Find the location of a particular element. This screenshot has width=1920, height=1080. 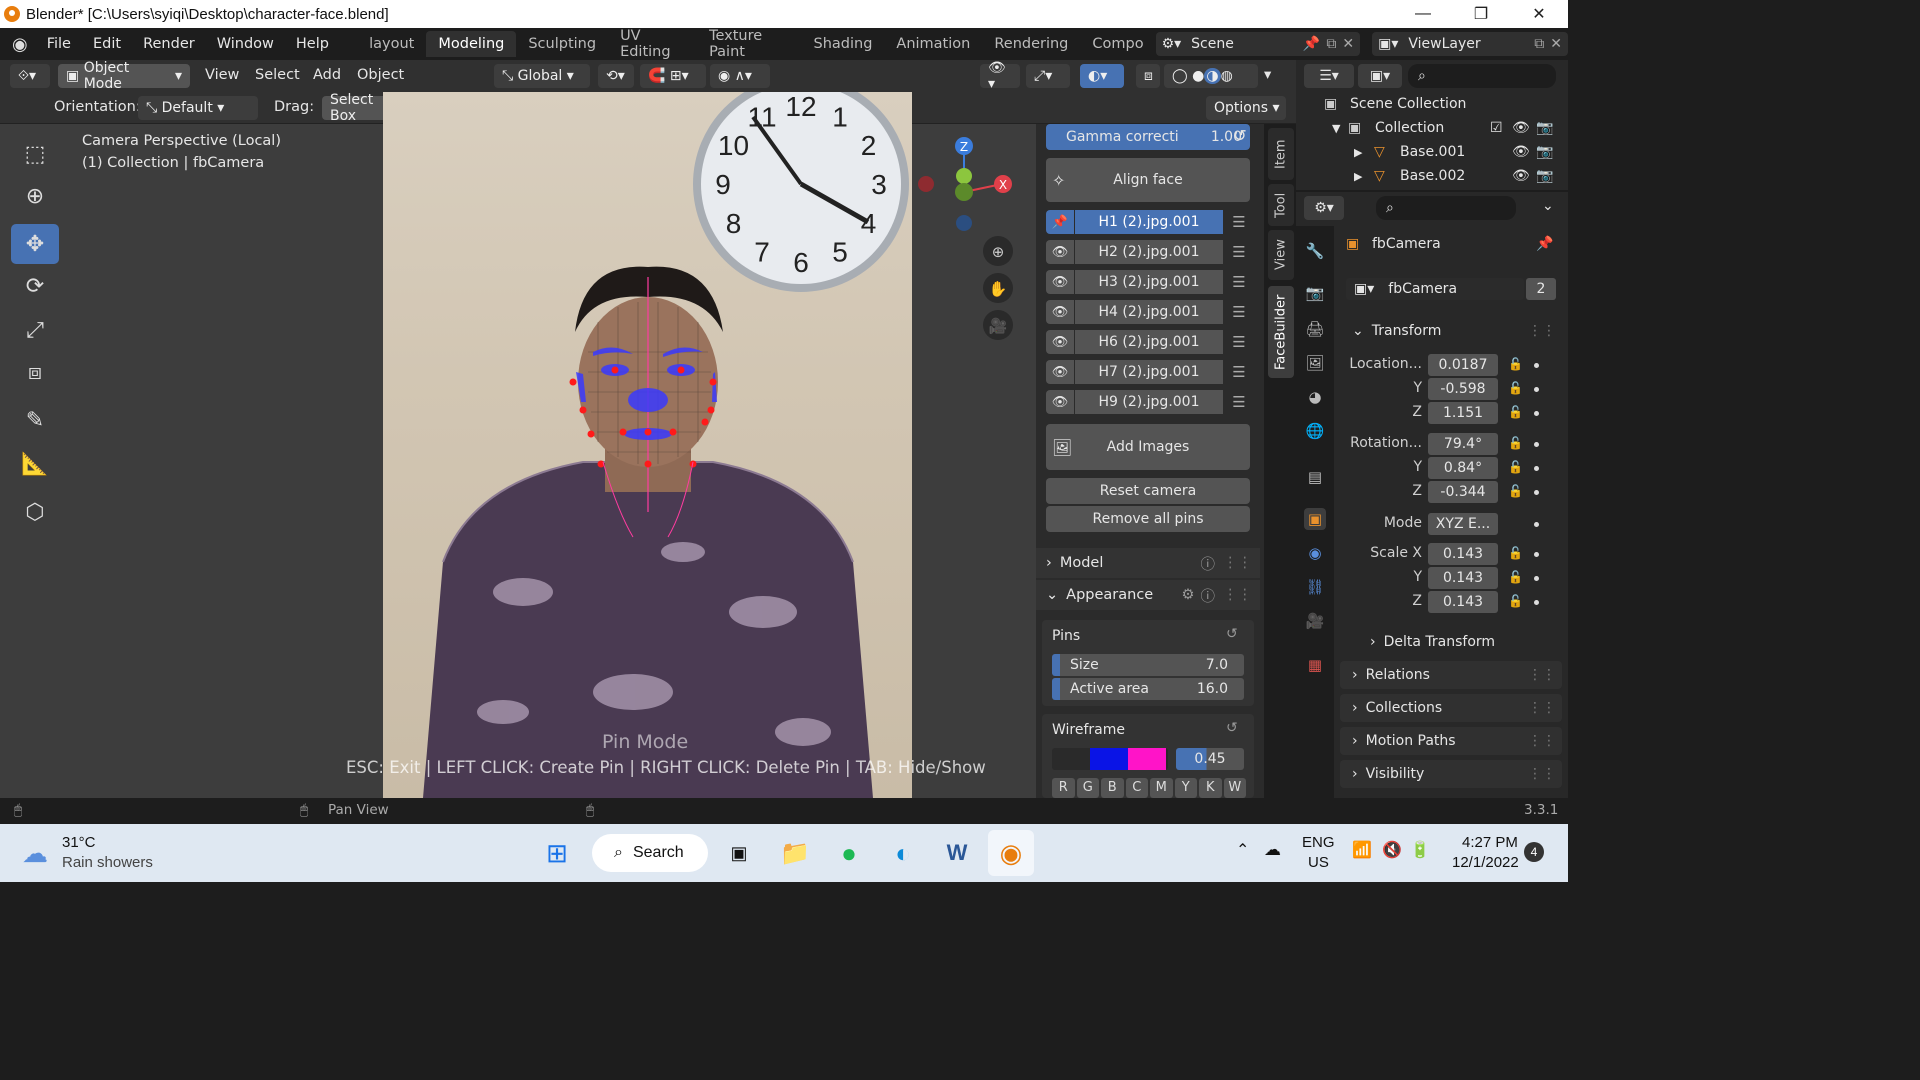

close-button: ✕ is located at coordinates (1539, 14).